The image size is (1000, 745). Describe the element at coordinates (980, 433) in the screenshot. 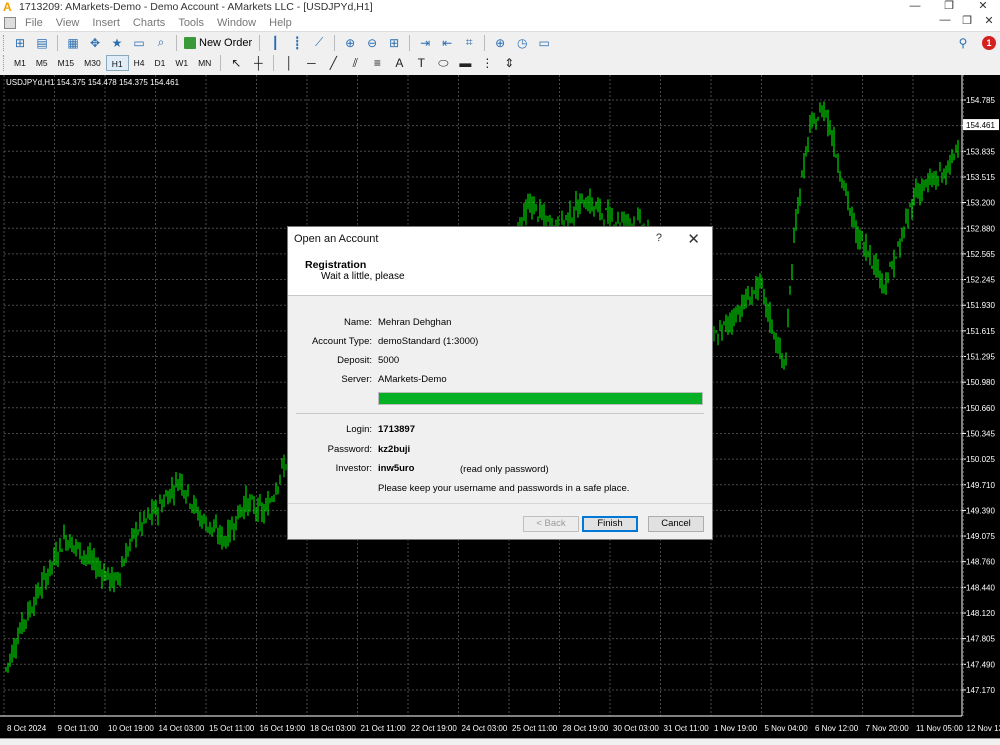

I see `price-tick-label: 150.345` at that location.